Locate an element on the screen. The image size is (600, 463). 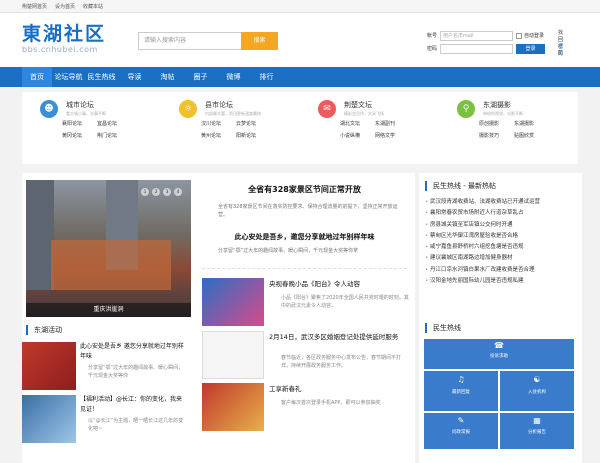
forum-link: 襄阳论坛 is located at coordinates (79, 123).